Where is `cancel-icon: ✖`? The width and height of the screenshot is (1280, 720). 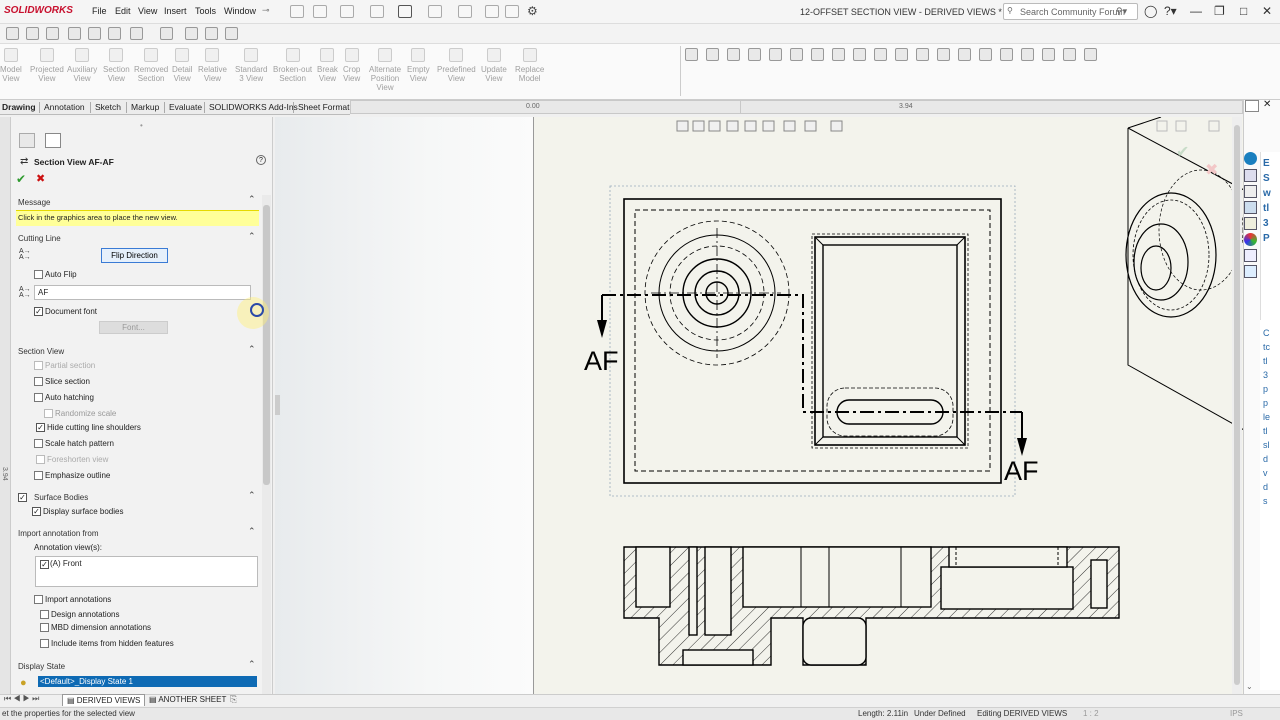 cancel-icon: ✖ is located at coordinates (40, 178).